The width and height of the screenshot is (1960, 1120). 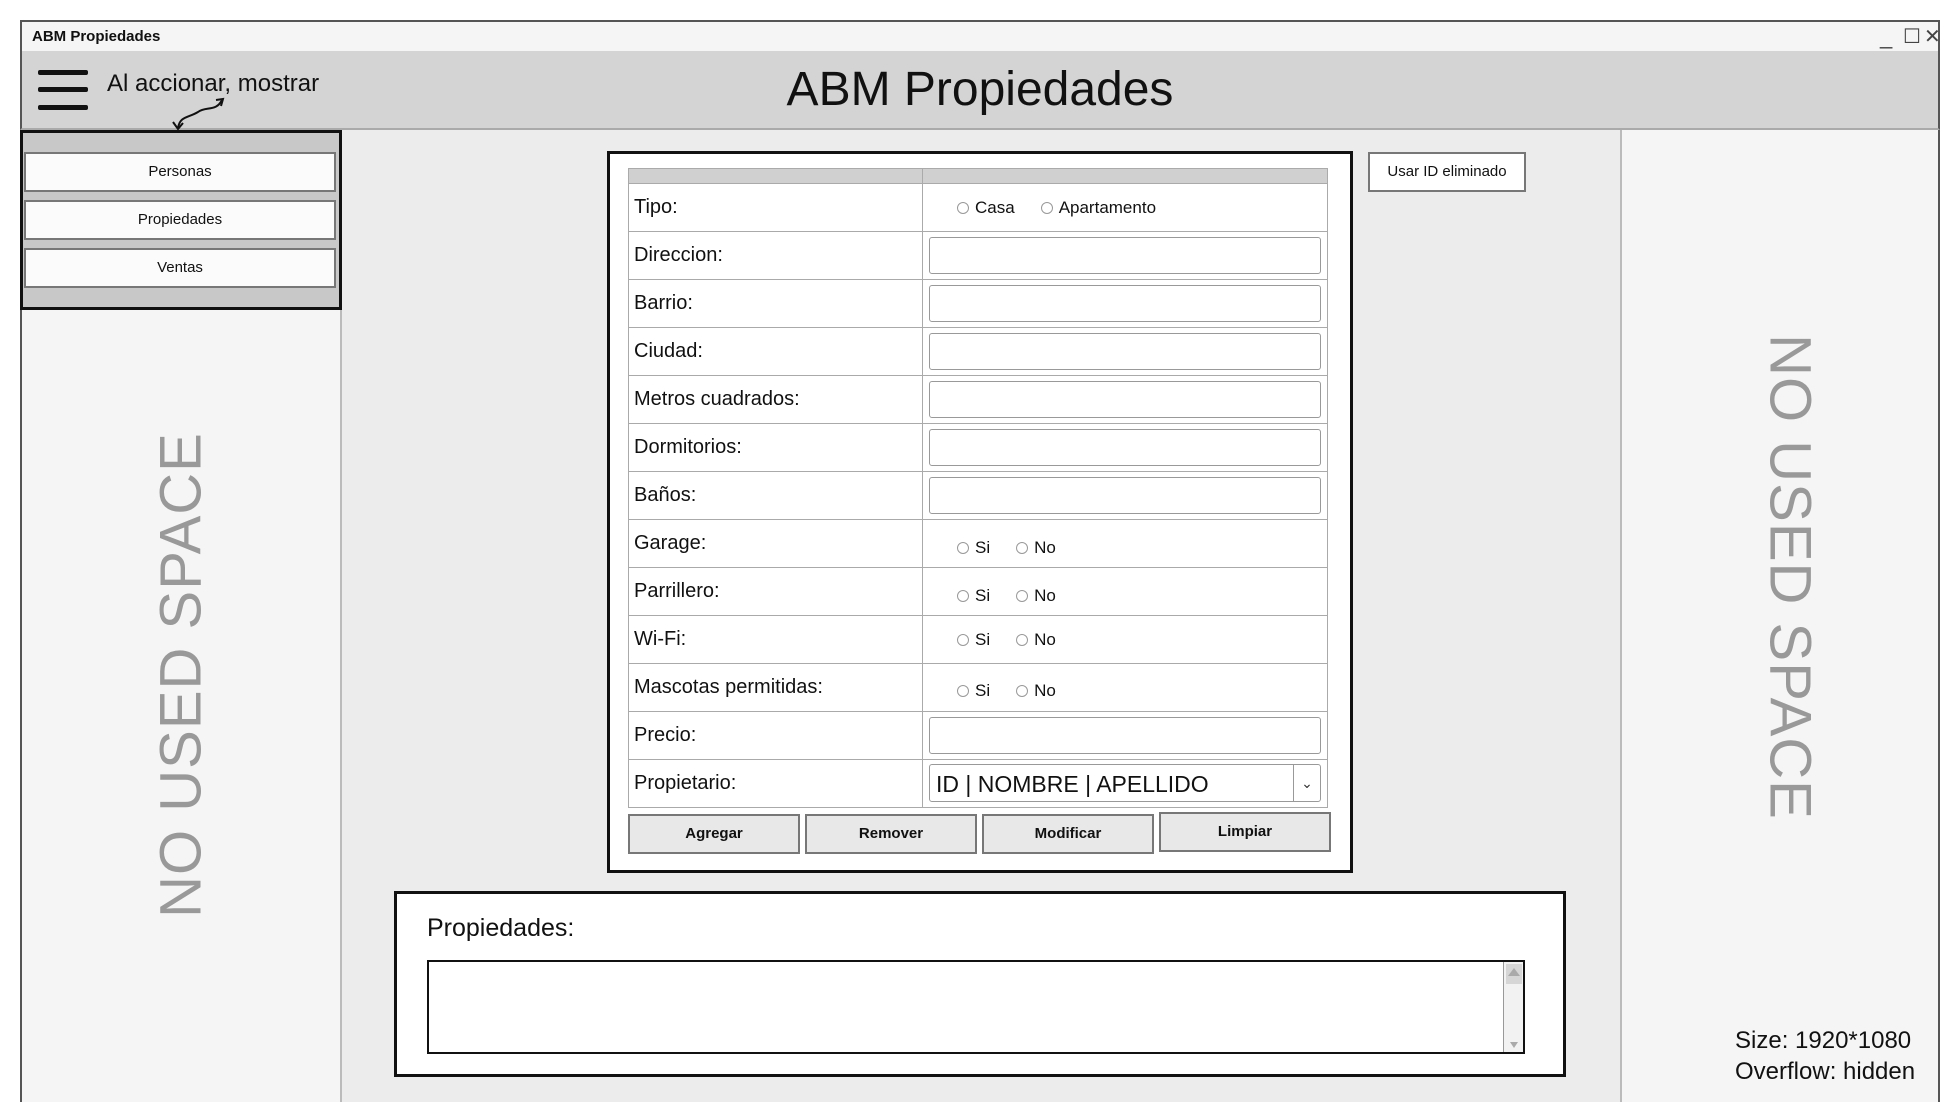 I want to click on title-bar: ABM Propiedades, so click(x=980, y=36).